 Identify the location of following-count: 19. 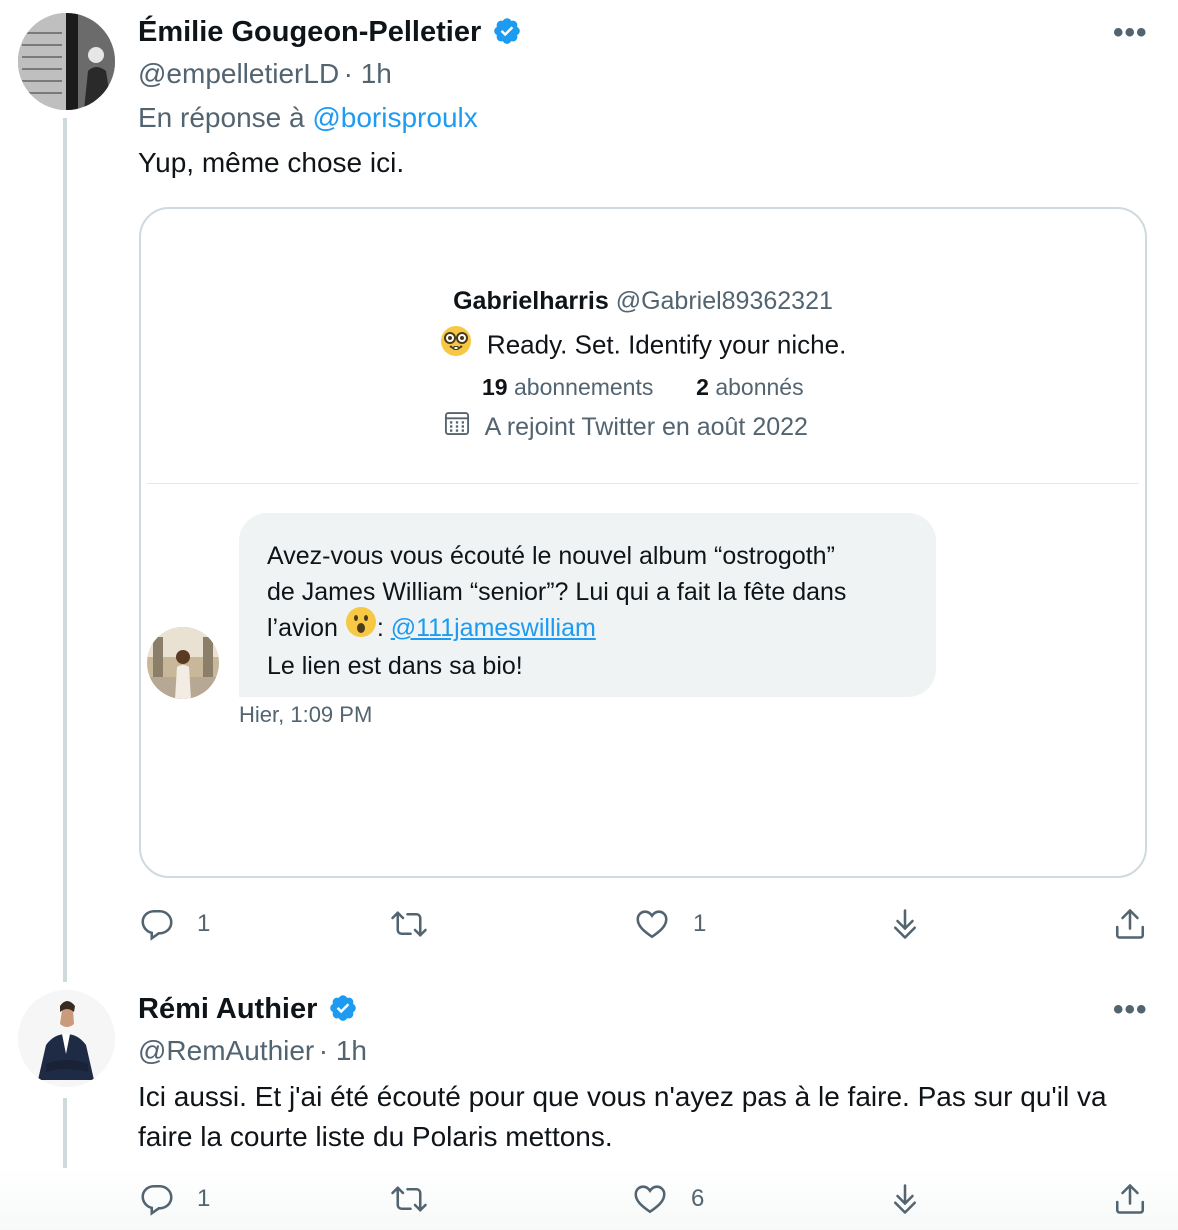
(495, 387).